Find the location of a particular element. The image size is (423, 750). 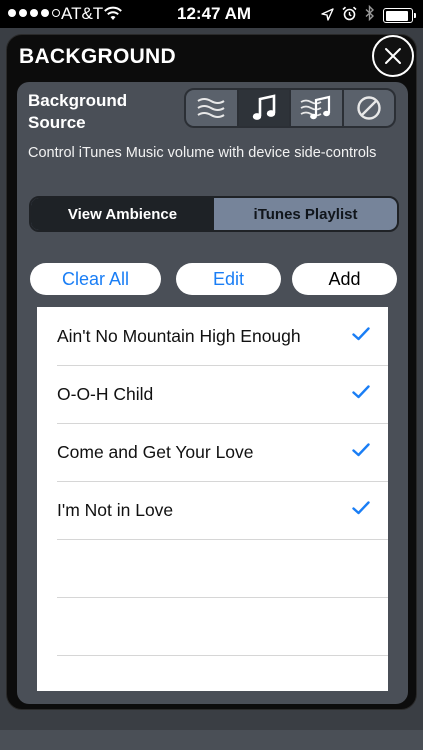

location-arrow-icon is located at coordinates (327, 16).